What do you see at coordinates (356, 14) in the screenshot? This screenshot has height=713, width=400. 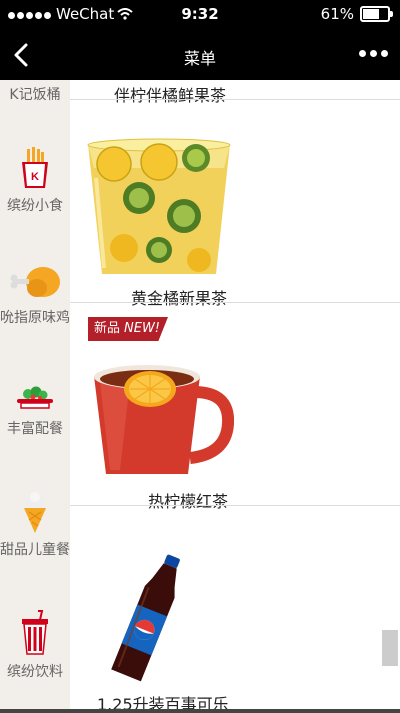 I see `battery-indicator: 61%` at bounding box center [356, 14].